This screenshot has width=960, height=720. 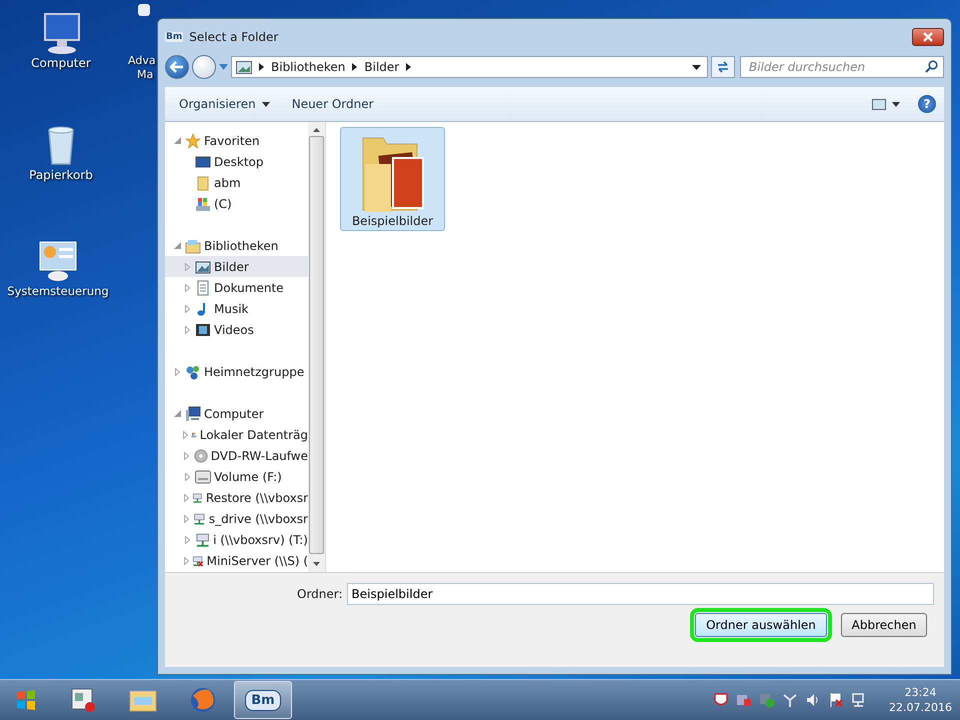 What do you see at coordinates (927, 104) in the screenshot?
I see `help-button: ?` at bounding box center [927, 104].